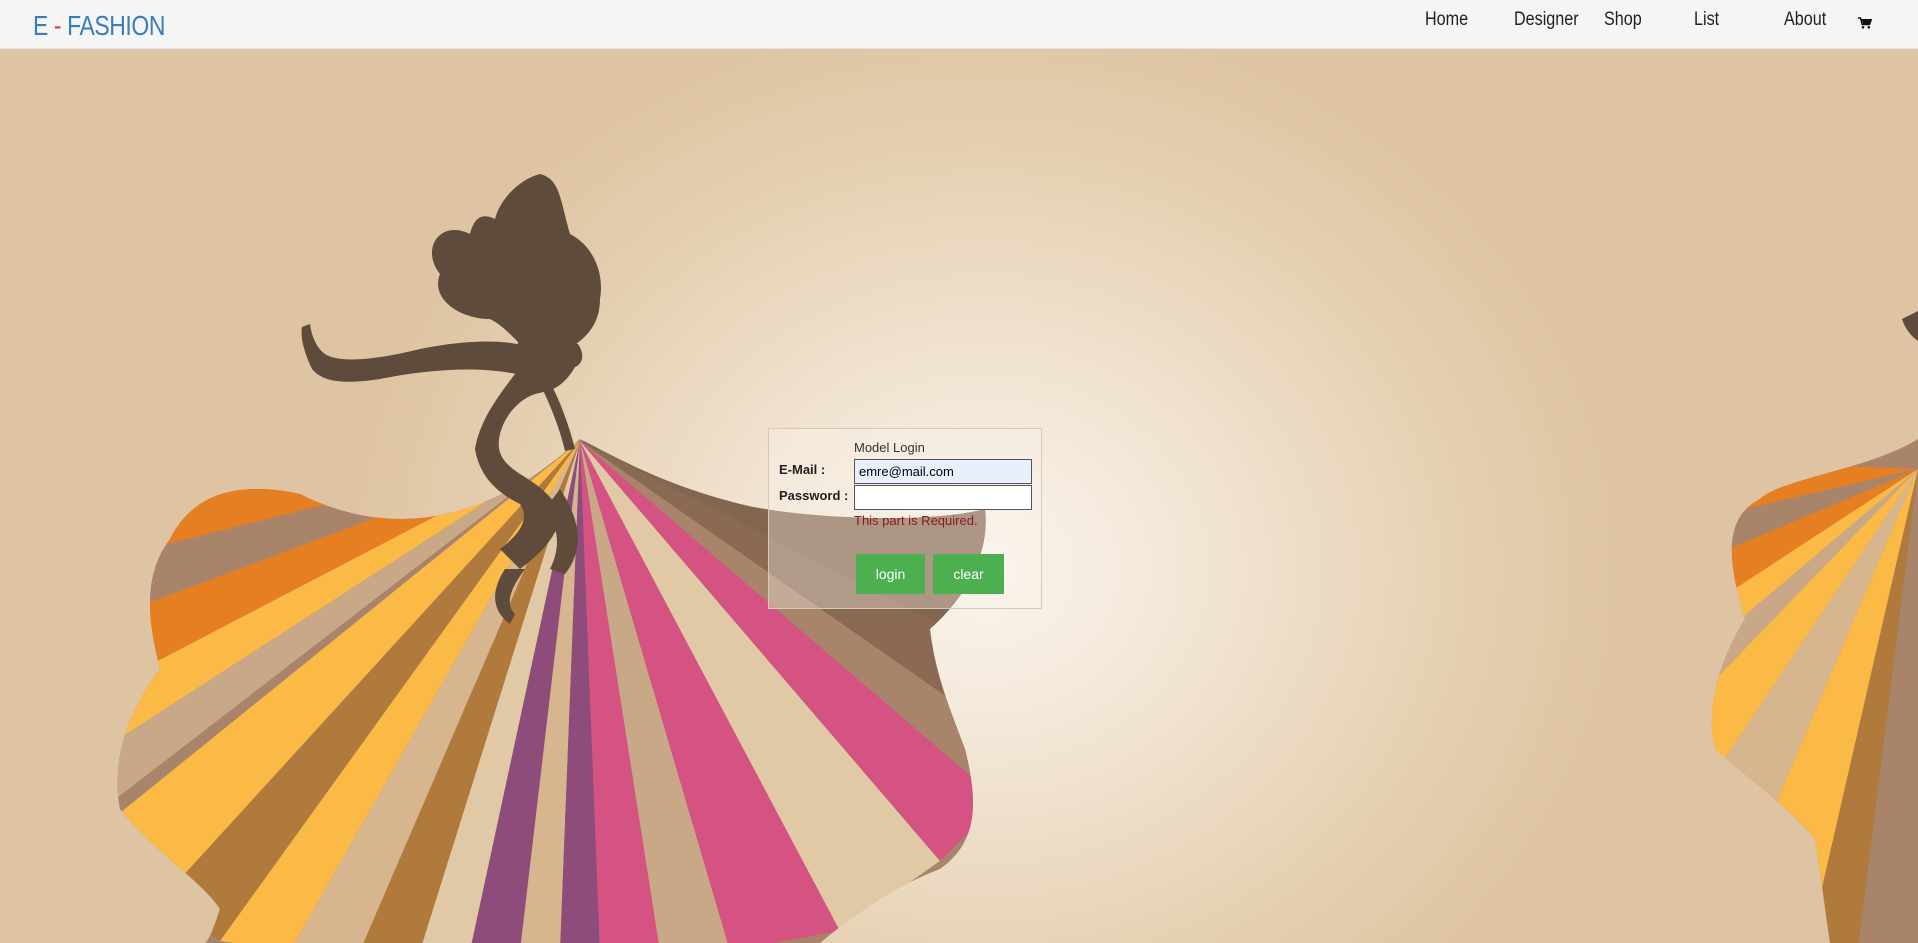 Image resolution: width=1918 pixels, height=943 pixels. Describe the element at coordinates (943, 497) in the screenshot. I see `password-field` at that location.